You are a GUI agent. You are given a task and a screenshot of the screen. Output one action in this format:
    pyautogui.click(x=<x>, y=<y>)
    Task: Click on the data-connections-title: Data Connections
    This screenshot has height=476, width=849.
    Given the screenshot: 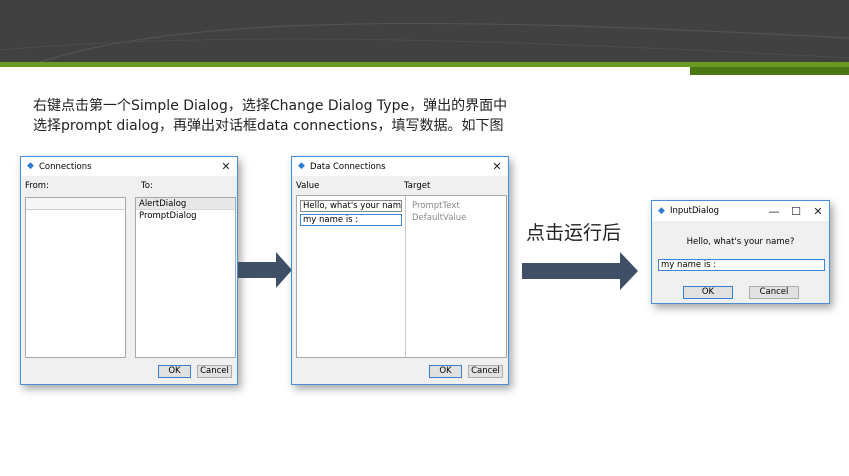 What is the action you would take?
    pyautogui.click(x=348, y=166)
    